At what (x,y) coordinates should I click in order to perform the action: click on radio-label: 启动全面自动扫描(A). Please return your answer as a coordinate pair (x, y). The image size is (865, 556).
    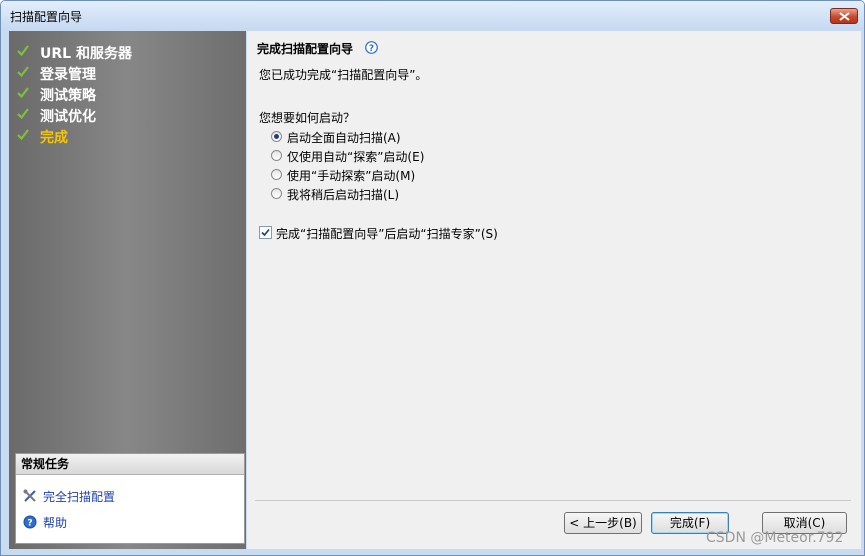
    Looking at the image, I should click on (344, 137).